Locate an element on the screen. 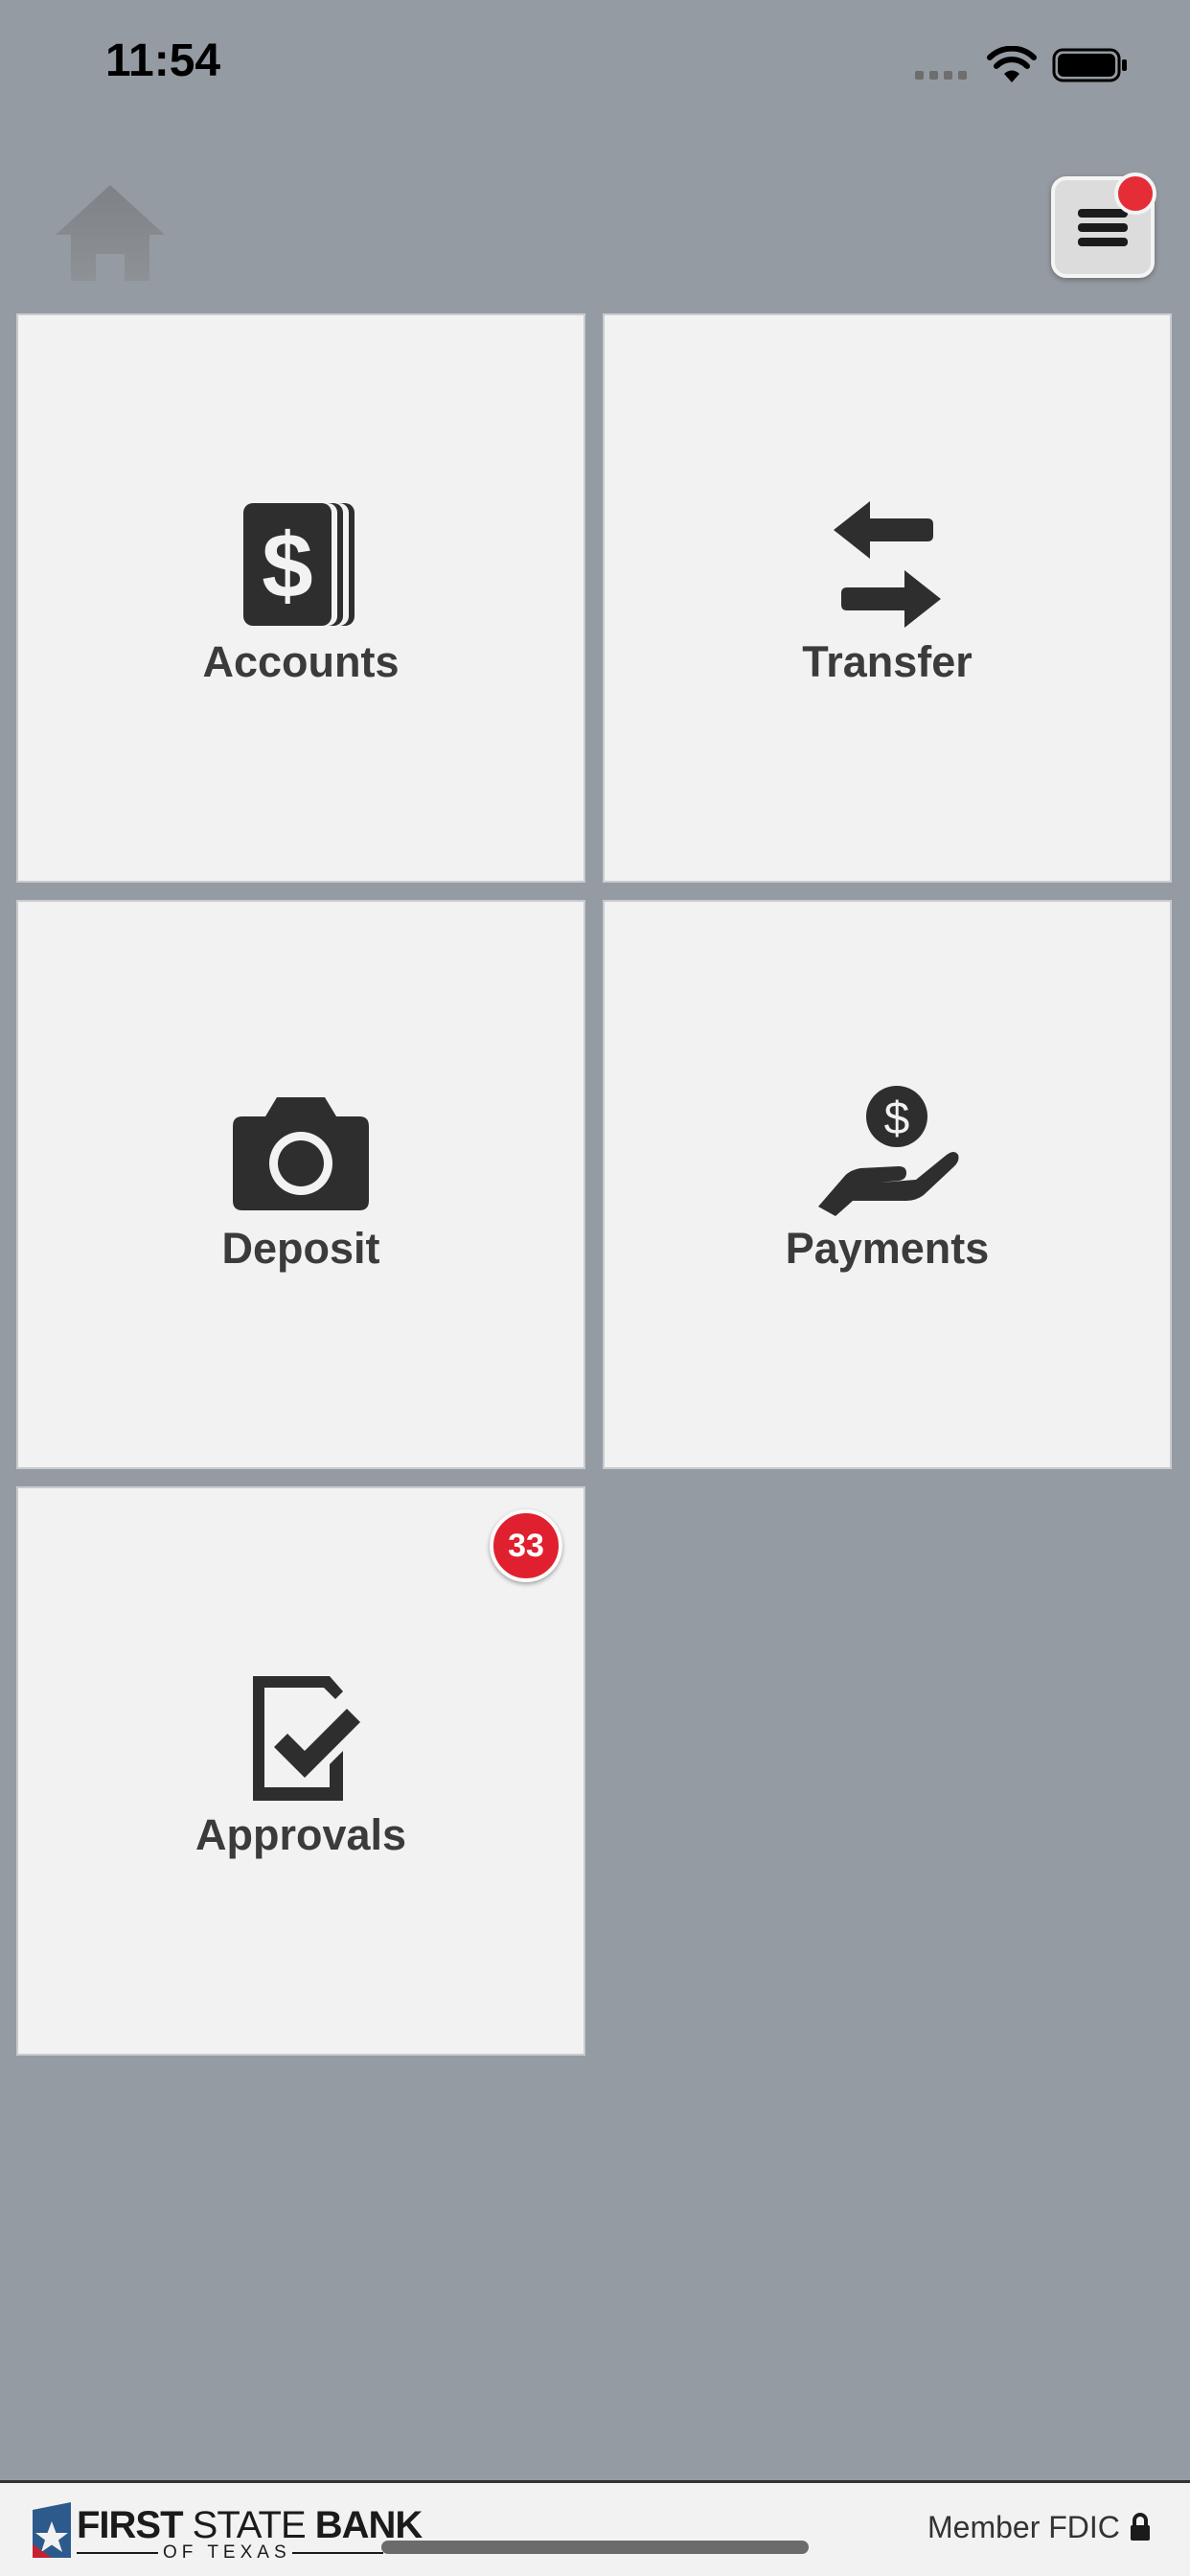 This screenshot has height=2576, width=1190. footer: FIRST STATE BANK OF TEXAS Member FDIC is located at coordinates (595, 2528).